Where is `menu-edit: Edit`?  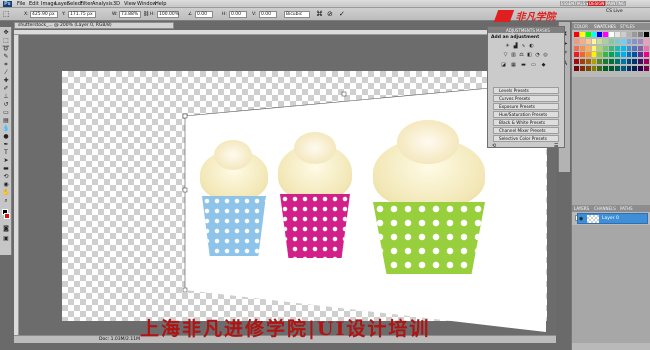
menu-edit: Edit is located at coordinates (34, 4).